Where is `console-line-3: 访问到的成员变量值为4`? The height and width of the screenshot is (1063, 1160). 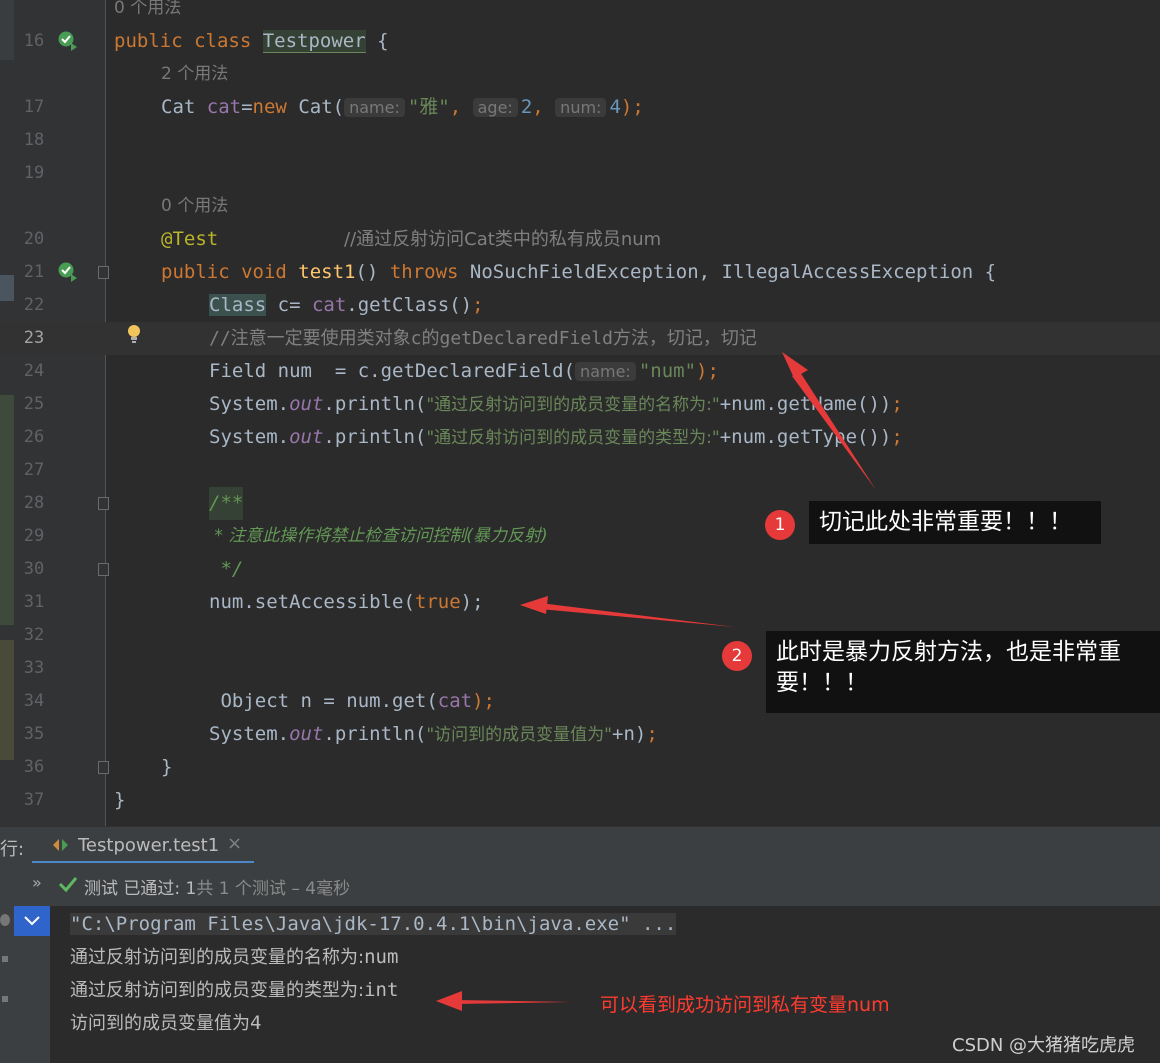 console-line-3: 访问到的成员变量值为4 is located at coordinates (166, 1023).